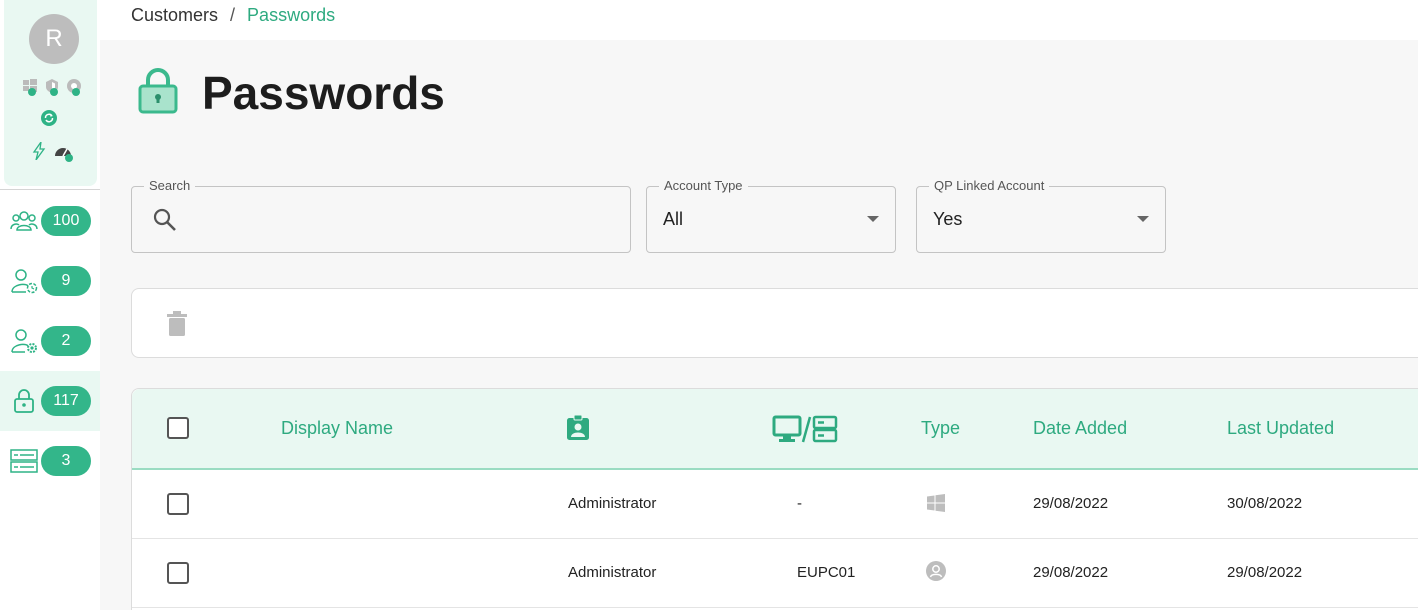 This screenshot has width=1418, height=610. What do you see at coordinates (1080, 428) in the screenshot?
I see `column-header-date-added: Date Added` at bounding box center [1080, 428].